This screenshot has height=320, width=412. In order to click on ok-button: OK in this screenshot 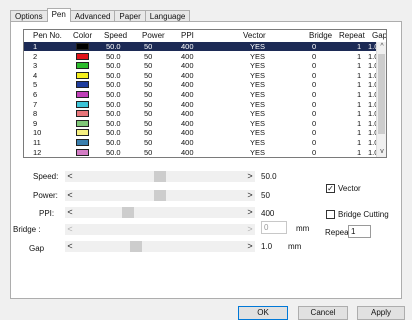, I will do `click(263, 313)`.